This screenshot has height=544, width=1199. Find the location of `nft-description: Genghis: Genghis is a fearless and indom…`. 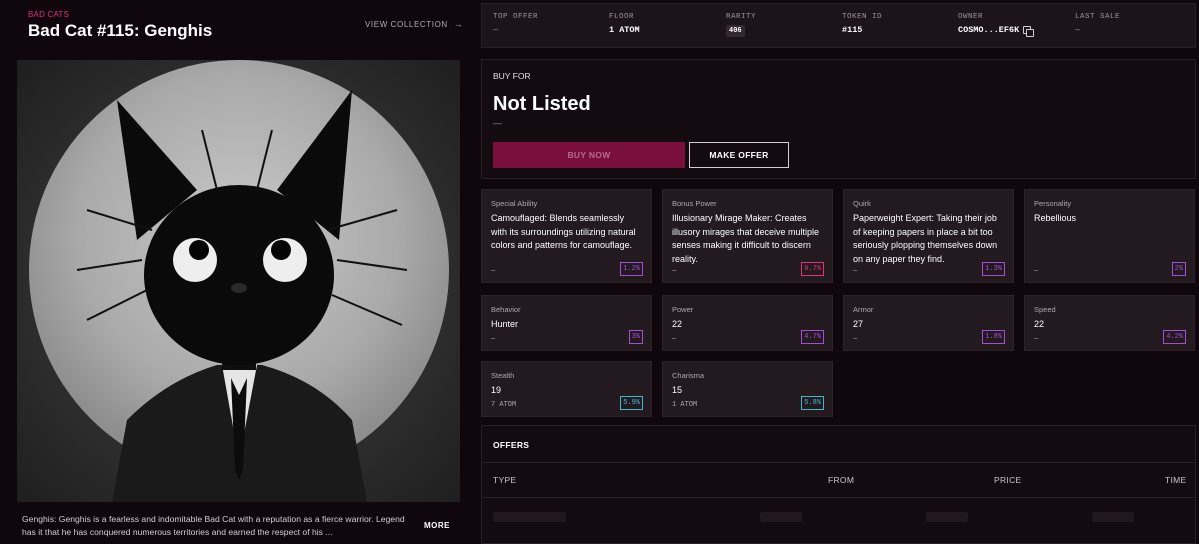

nft-description: Genghis: Genghis is a fearless and indom… is located at coordinates (213, 525).